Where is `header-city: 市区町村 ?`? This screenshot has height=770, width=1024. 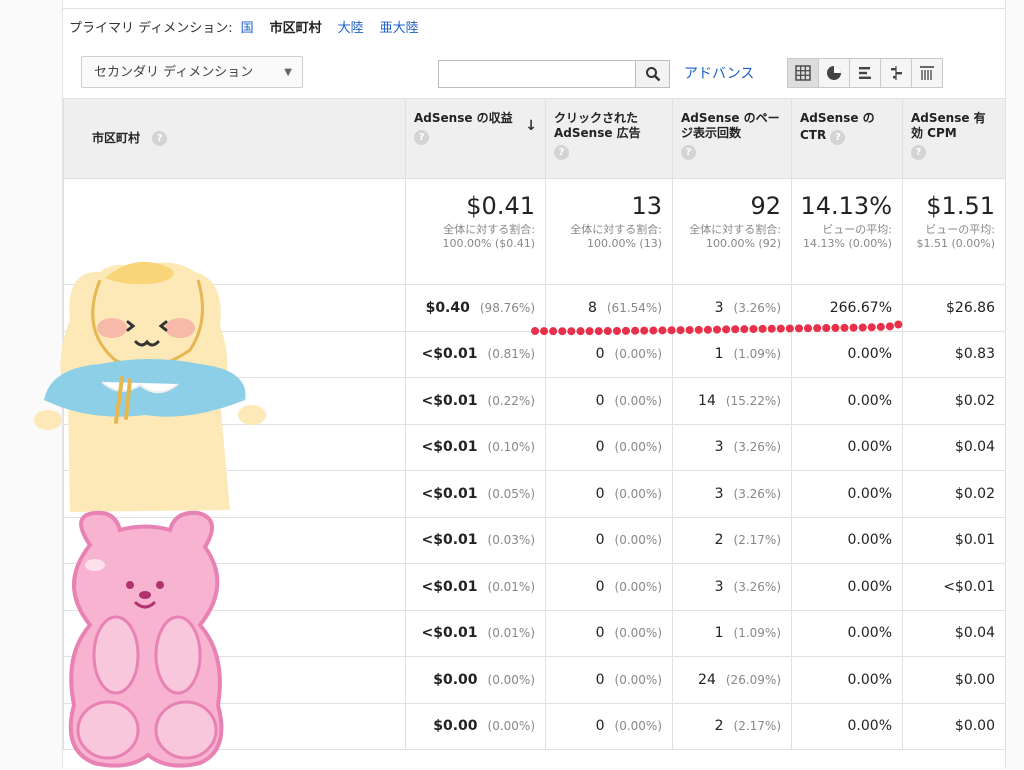 header-city: 市区町村 ? is located at coordinates (234, 138).